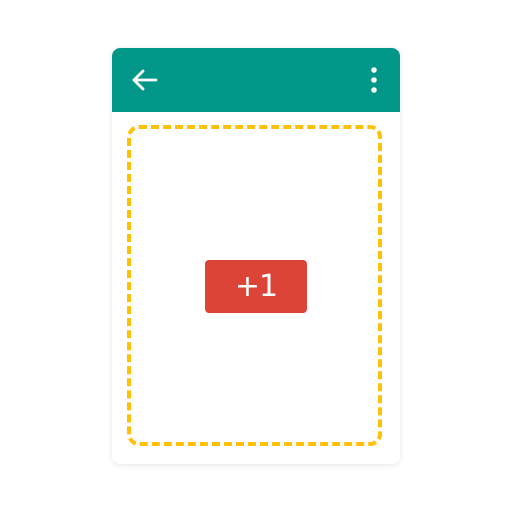  What do you see at coordinates (256, 80) in the screenshot?
I see `app-bar` at bounding box center [256, 80].